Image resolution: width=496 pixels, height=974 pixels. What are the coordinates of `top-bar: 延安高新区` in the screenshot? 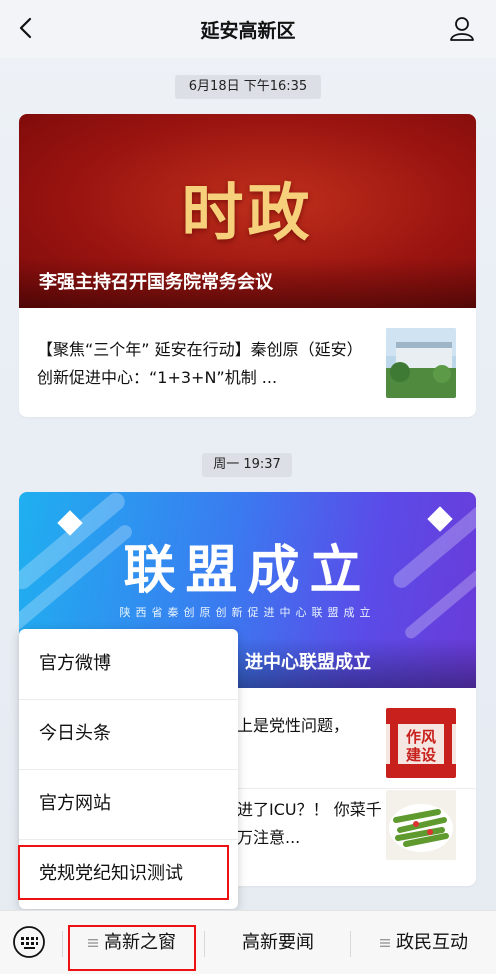 It's located at (248, 29).